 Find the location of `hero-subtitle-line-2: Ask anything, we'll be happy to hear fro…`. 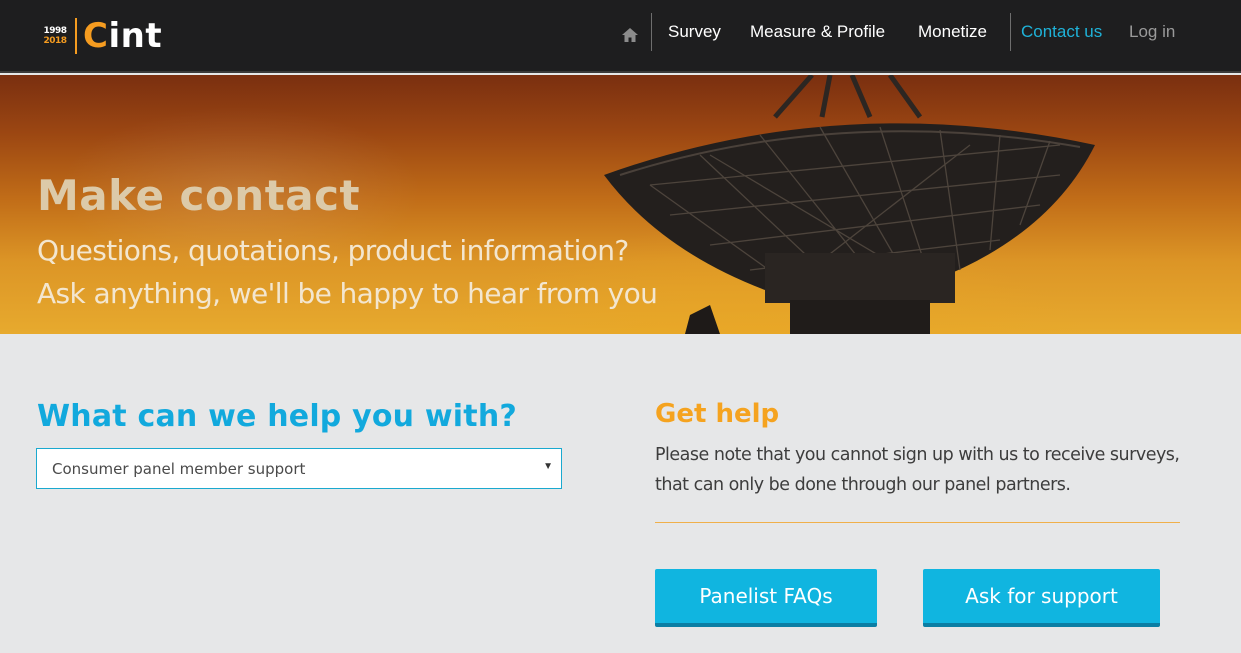

hero-subtitle-line-2: Ask anything, we'll be happy to hear fro… is located at coordinates (347, 293).